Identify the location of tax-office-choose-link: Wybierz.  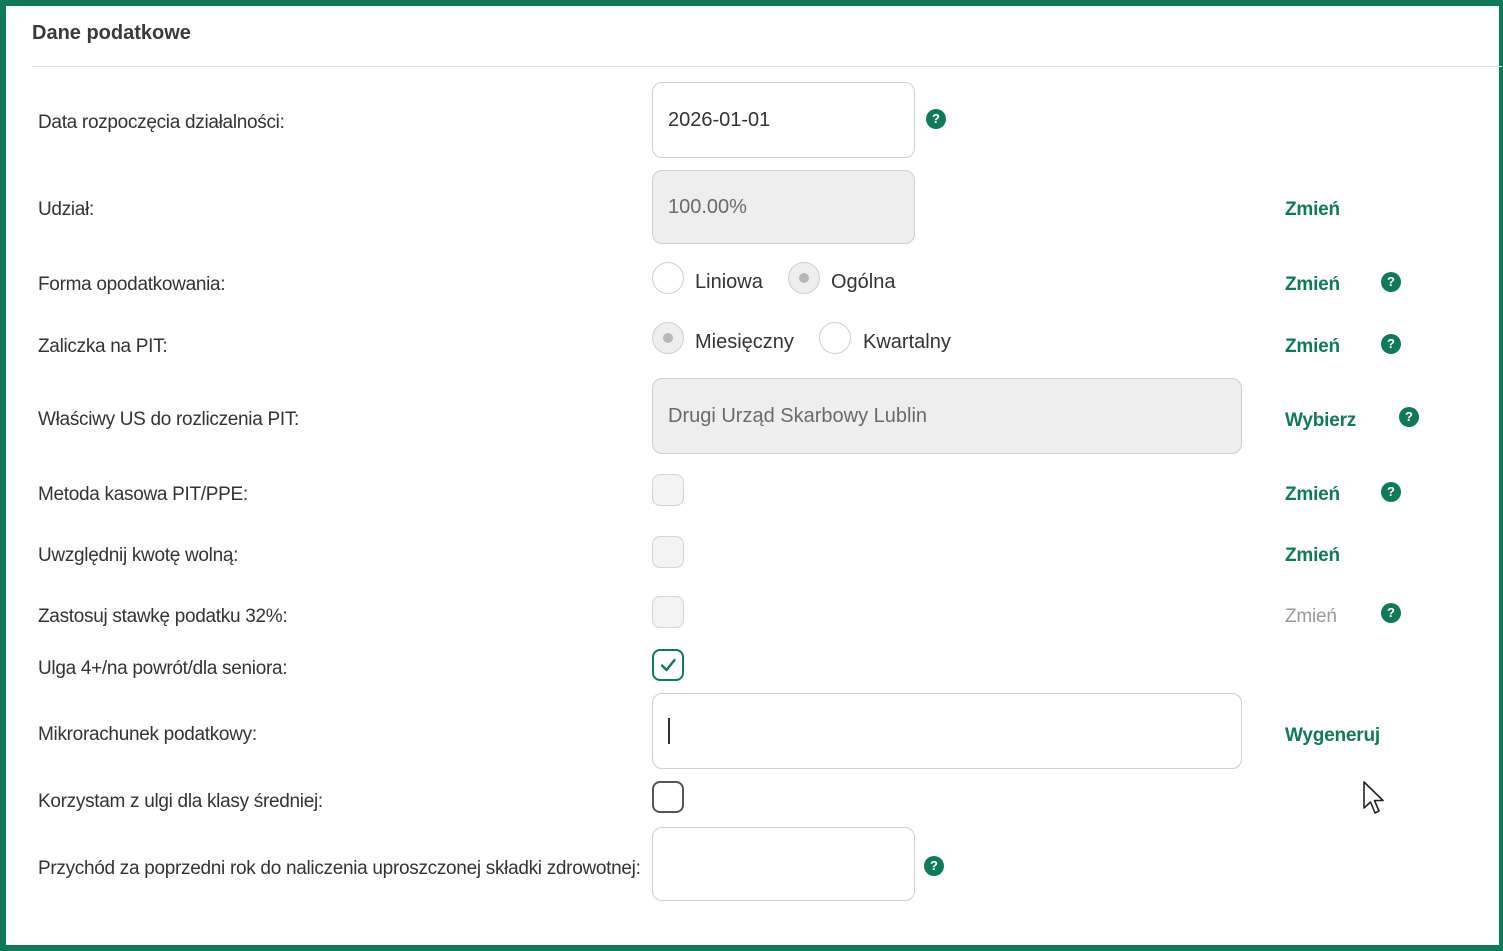
(1320, 421).